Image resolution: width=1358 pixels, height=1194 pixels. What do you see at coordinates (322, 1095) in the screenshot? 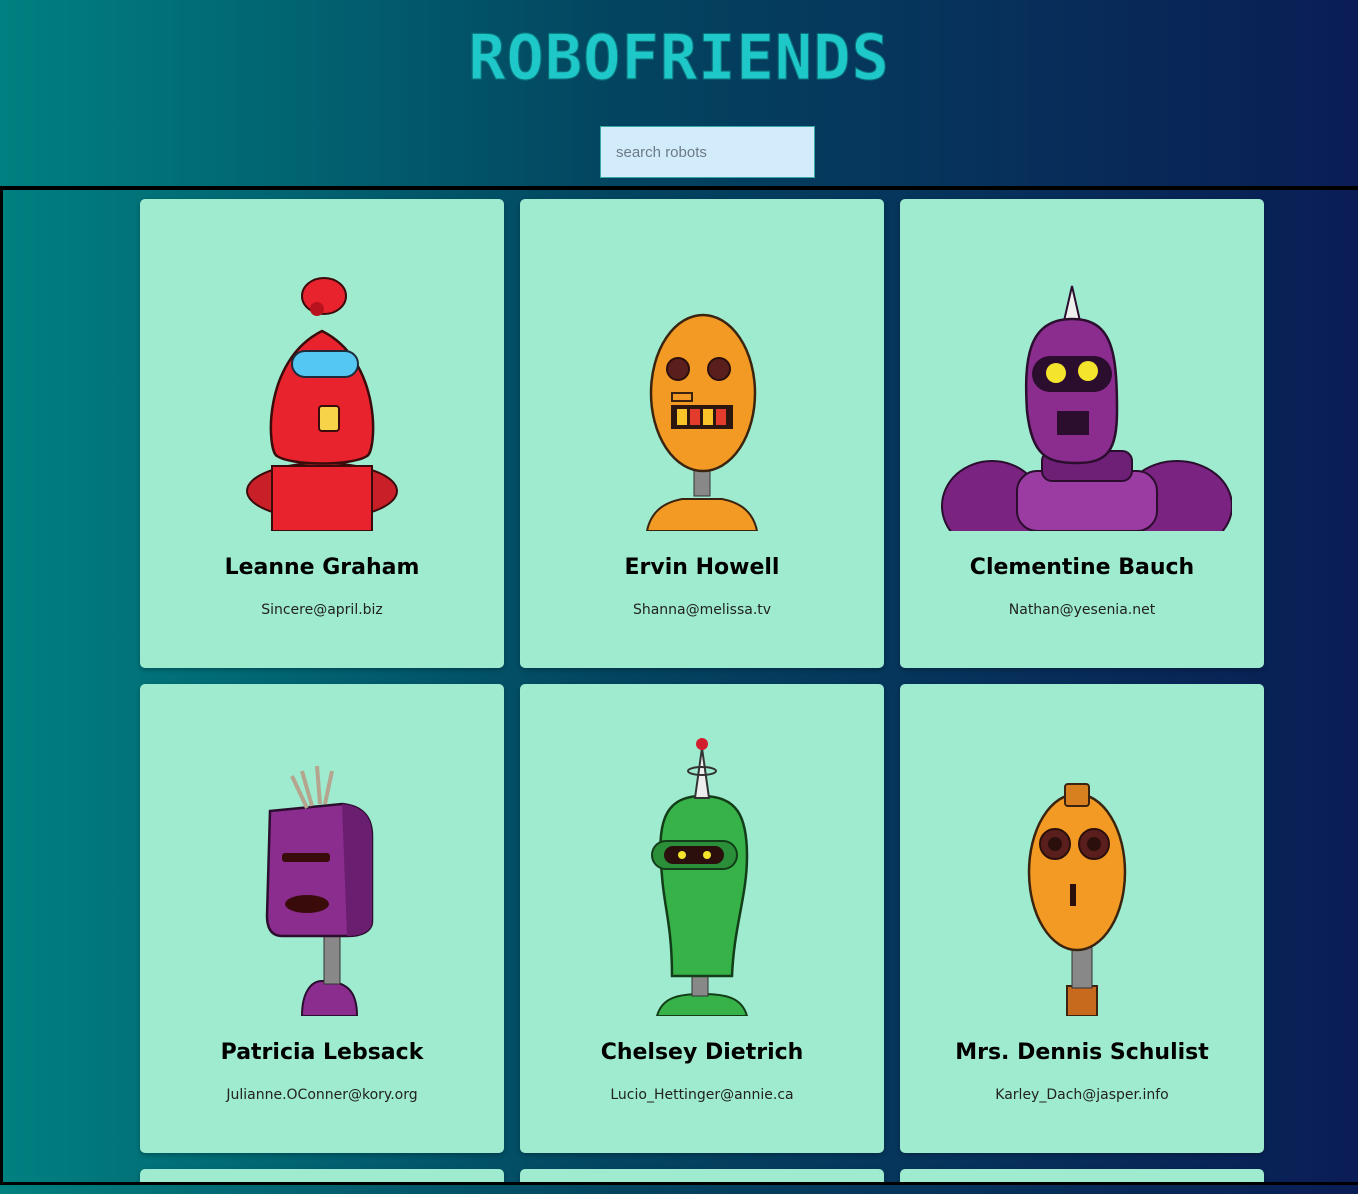
I see `robot-email: Julianne.OConner@kory.org` at bounding box center [322, 1095].